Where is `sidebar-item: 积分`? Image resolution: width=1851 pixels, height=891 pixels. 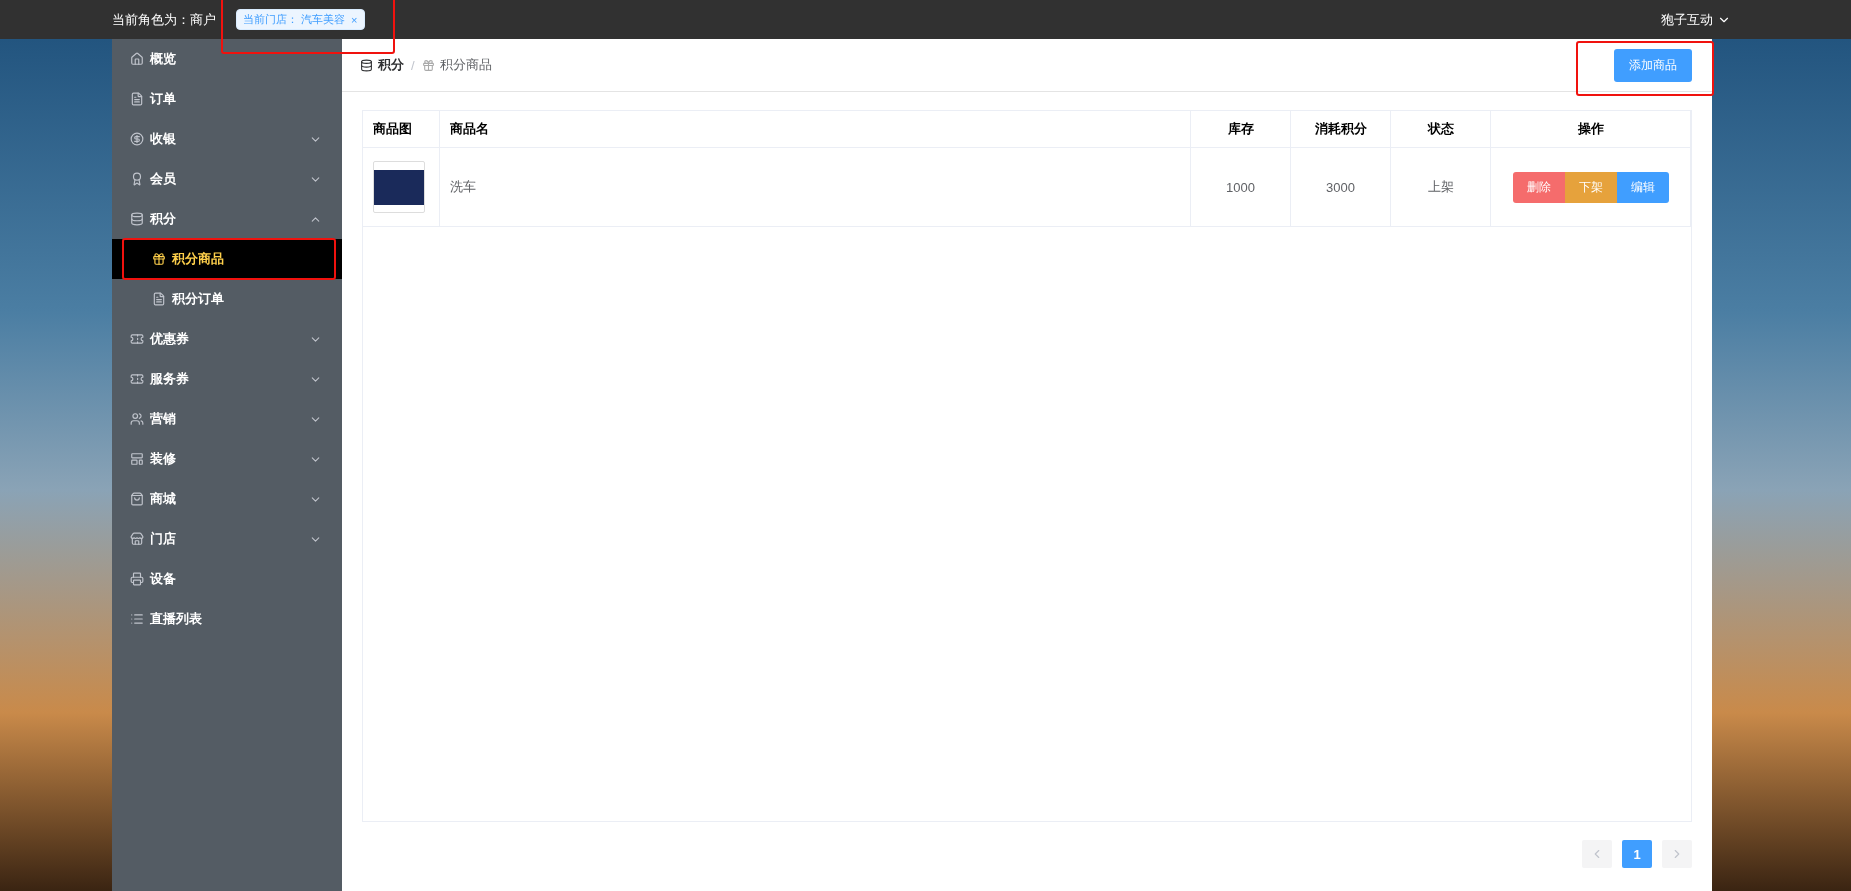 sidebar-item: 积分 is located at coordinates (227, 219).